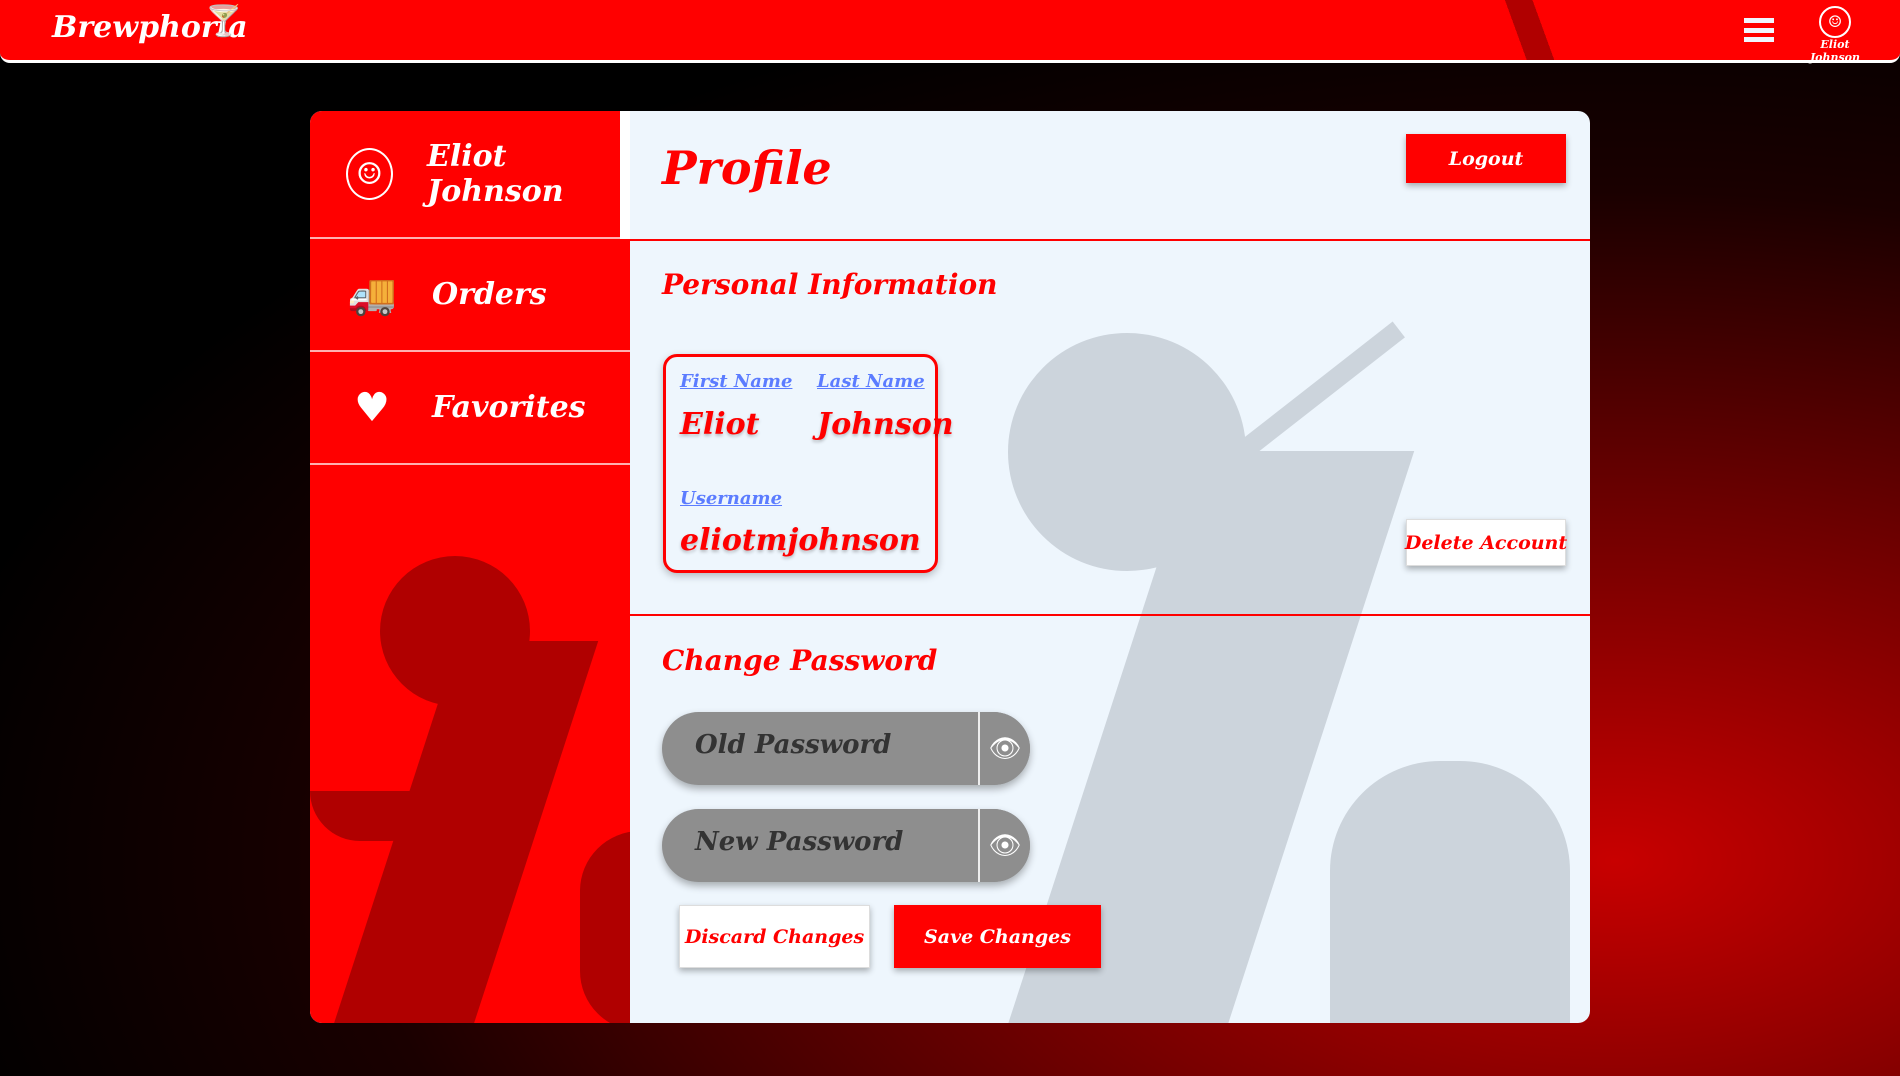 This screenshot has height=1076, width=1900. Describe the element at coordinates (1759, 30) in the screenshot. I see `hamburger-menu-icon` at that location.